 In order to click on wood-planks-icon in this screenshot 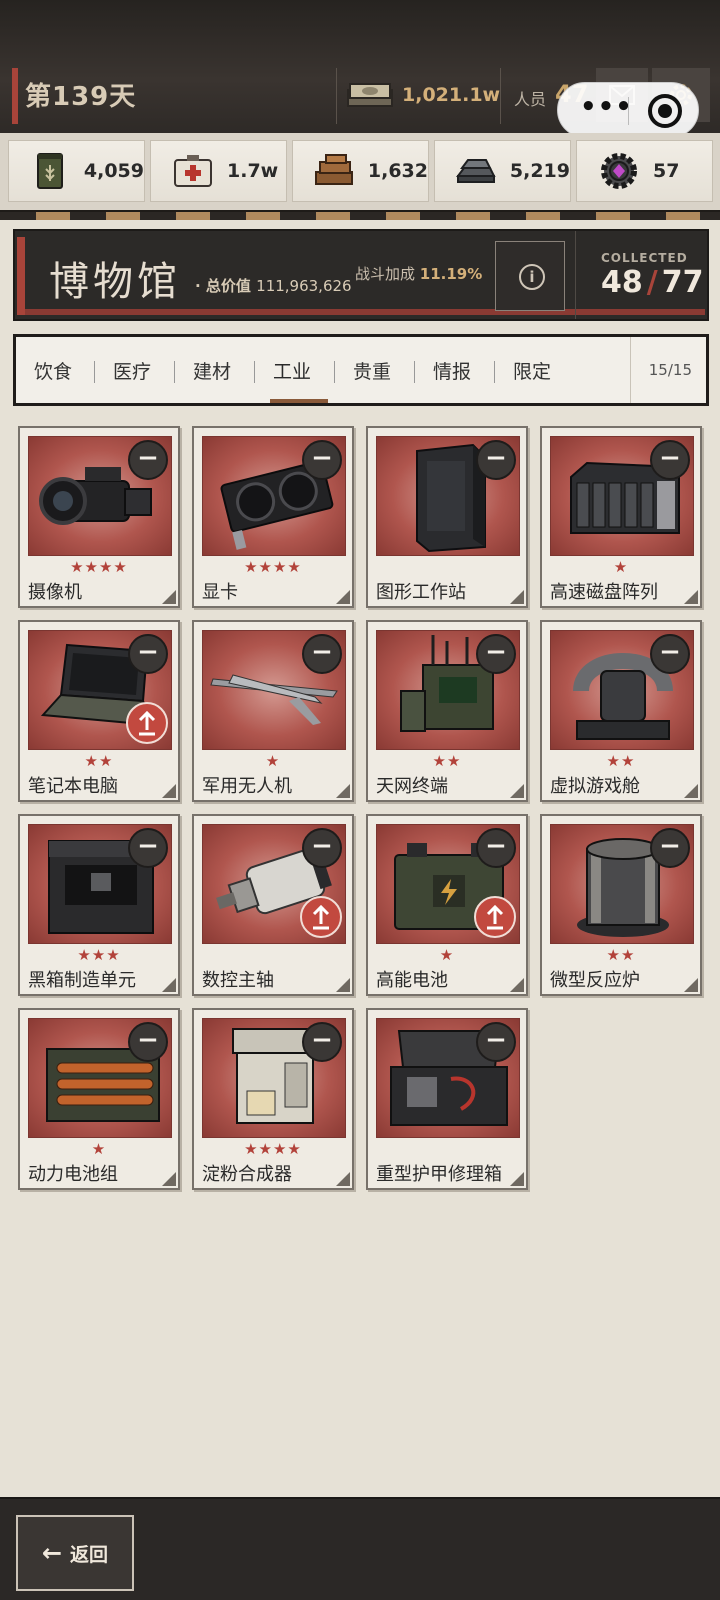, I will do `click(334, 171)`.